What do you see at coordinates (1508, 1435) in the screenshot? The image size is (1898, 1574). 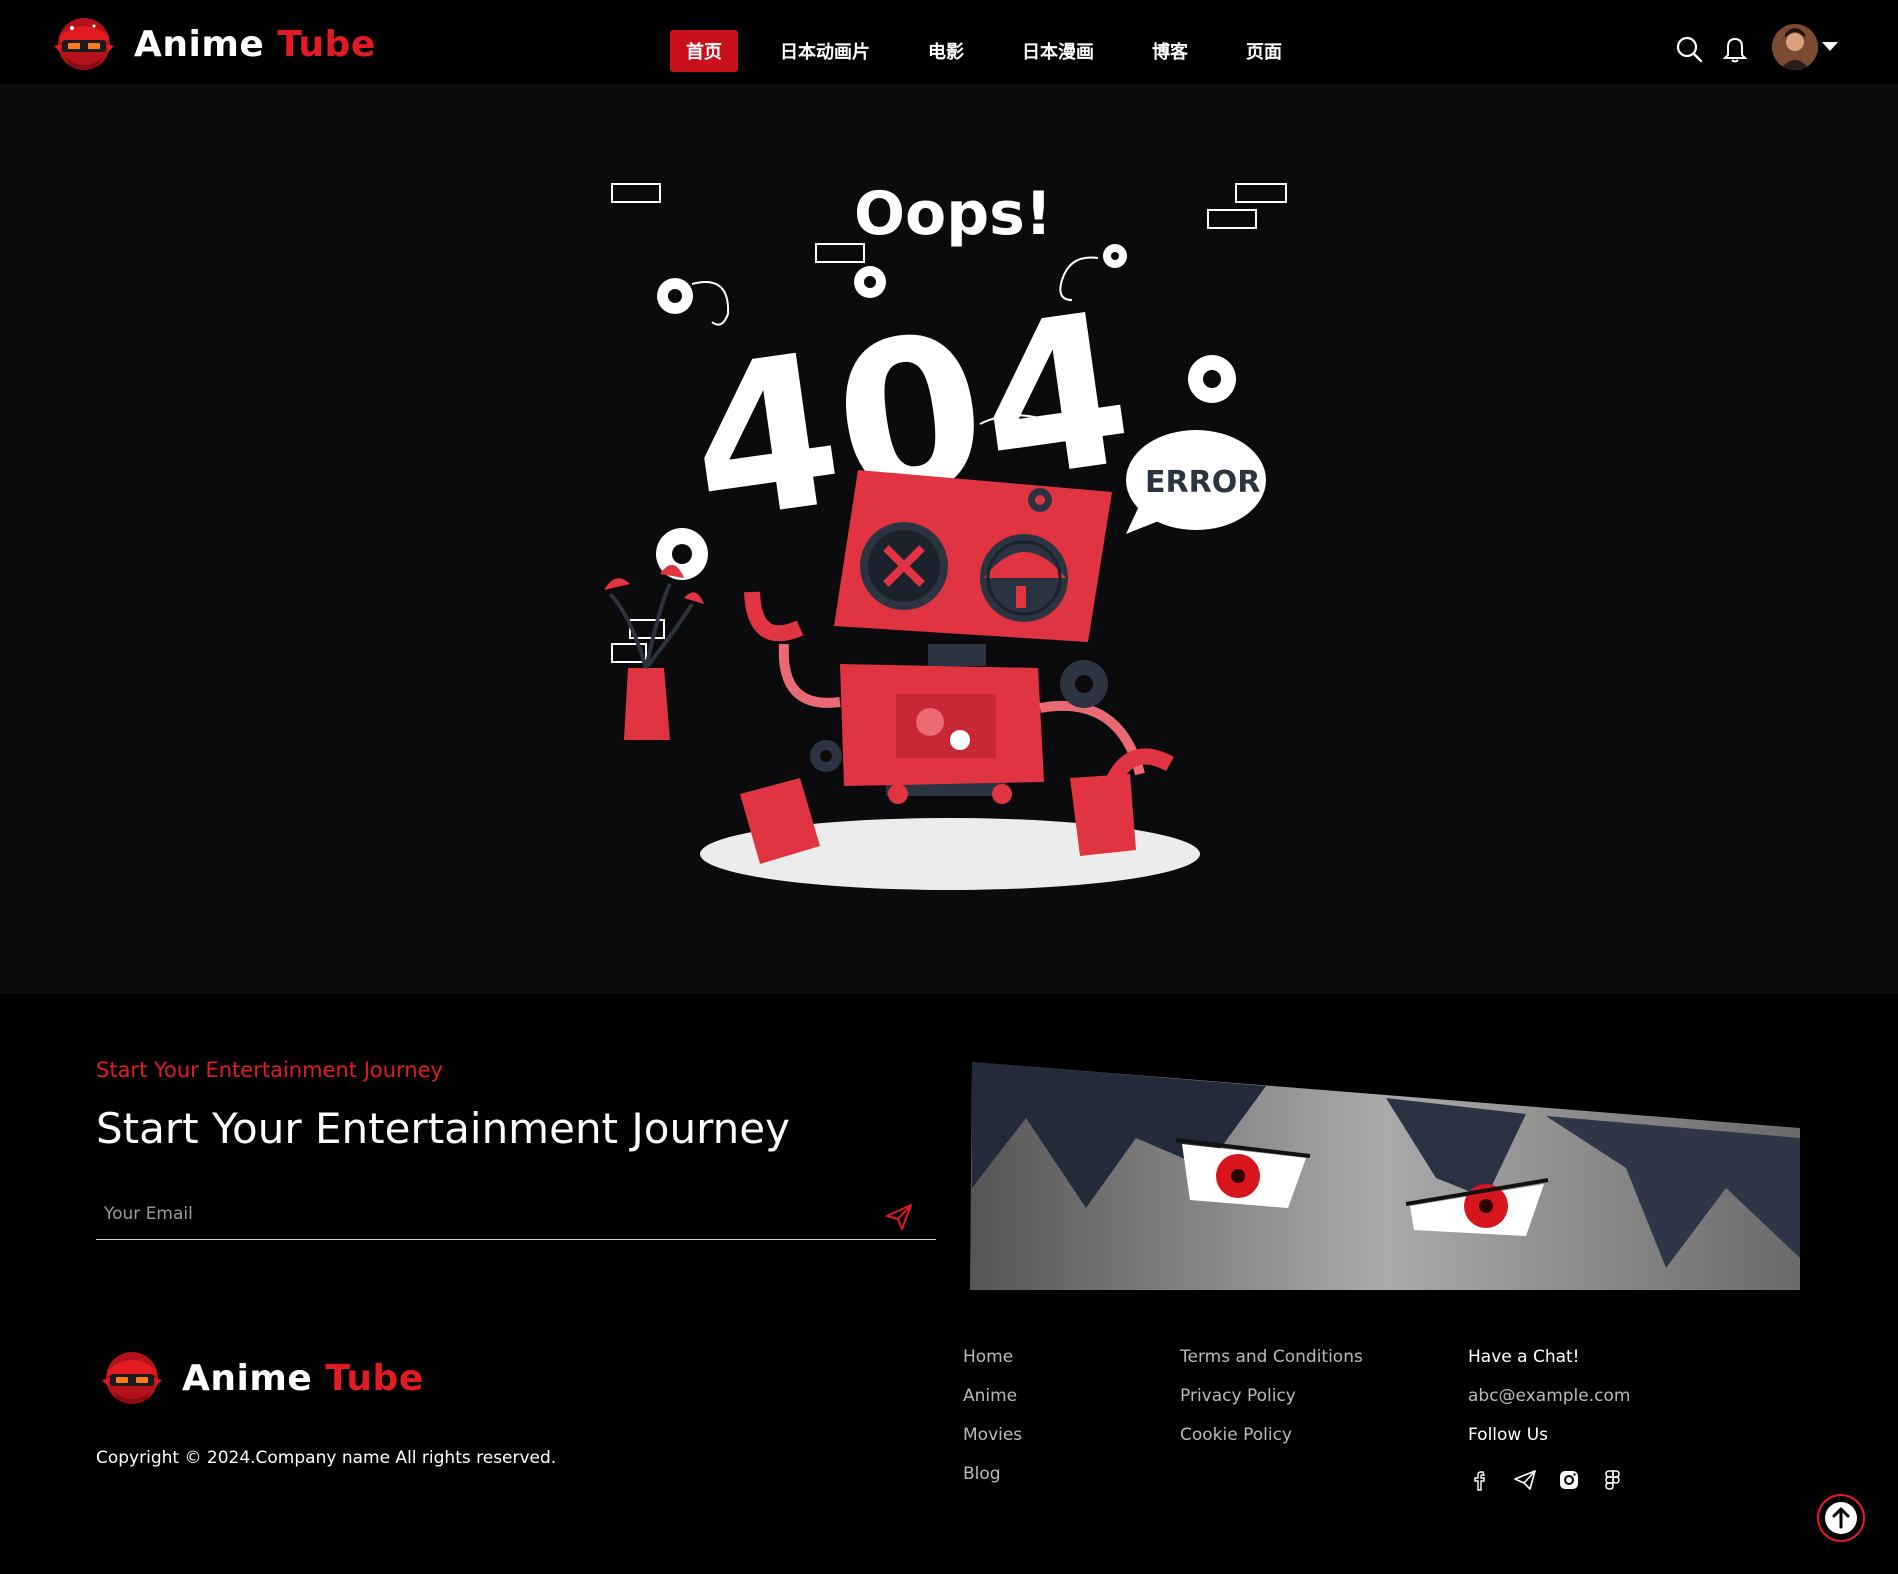 I see `follow-title: Follow Us` at bounding box center [1508, 1435].